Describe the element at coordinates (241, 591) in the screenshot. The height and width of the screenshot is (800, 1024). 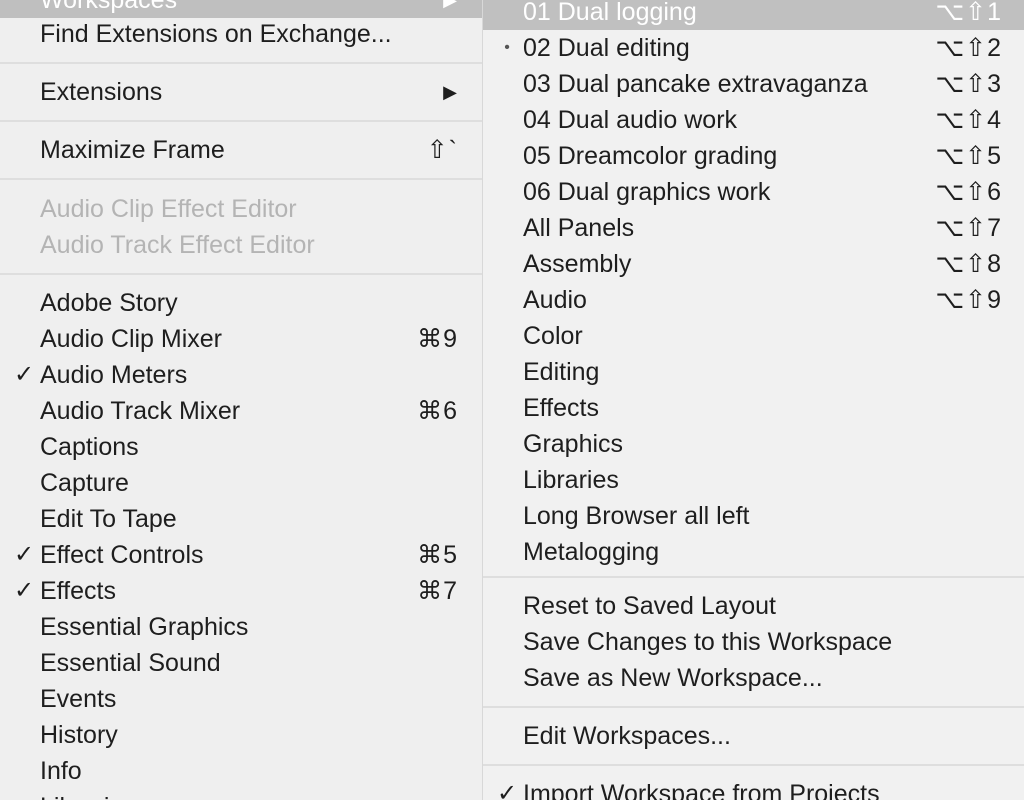
I see `panel-menu-item: ✓ Effects ⌘7` at that location.